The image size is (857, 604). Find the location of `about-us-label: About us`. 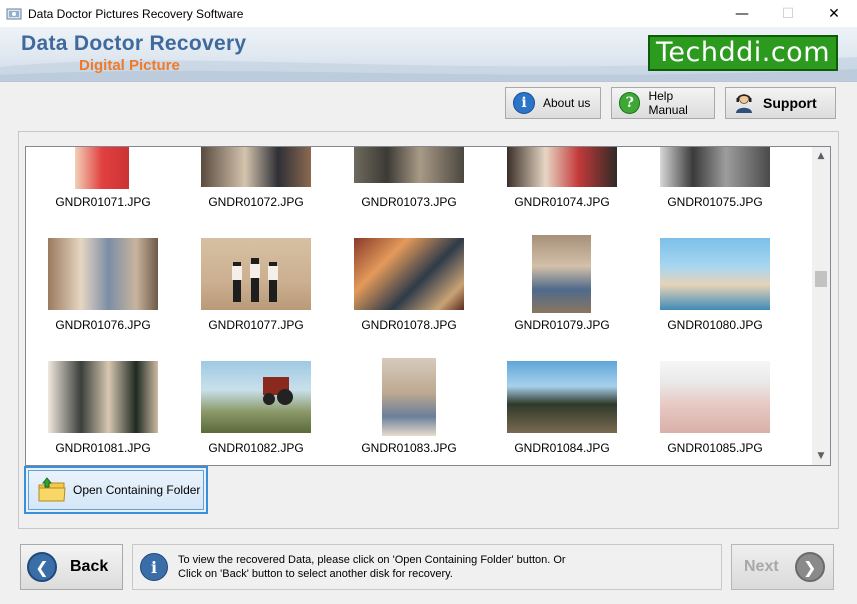

about-us-label: About us is located at coordinates (567, 103).